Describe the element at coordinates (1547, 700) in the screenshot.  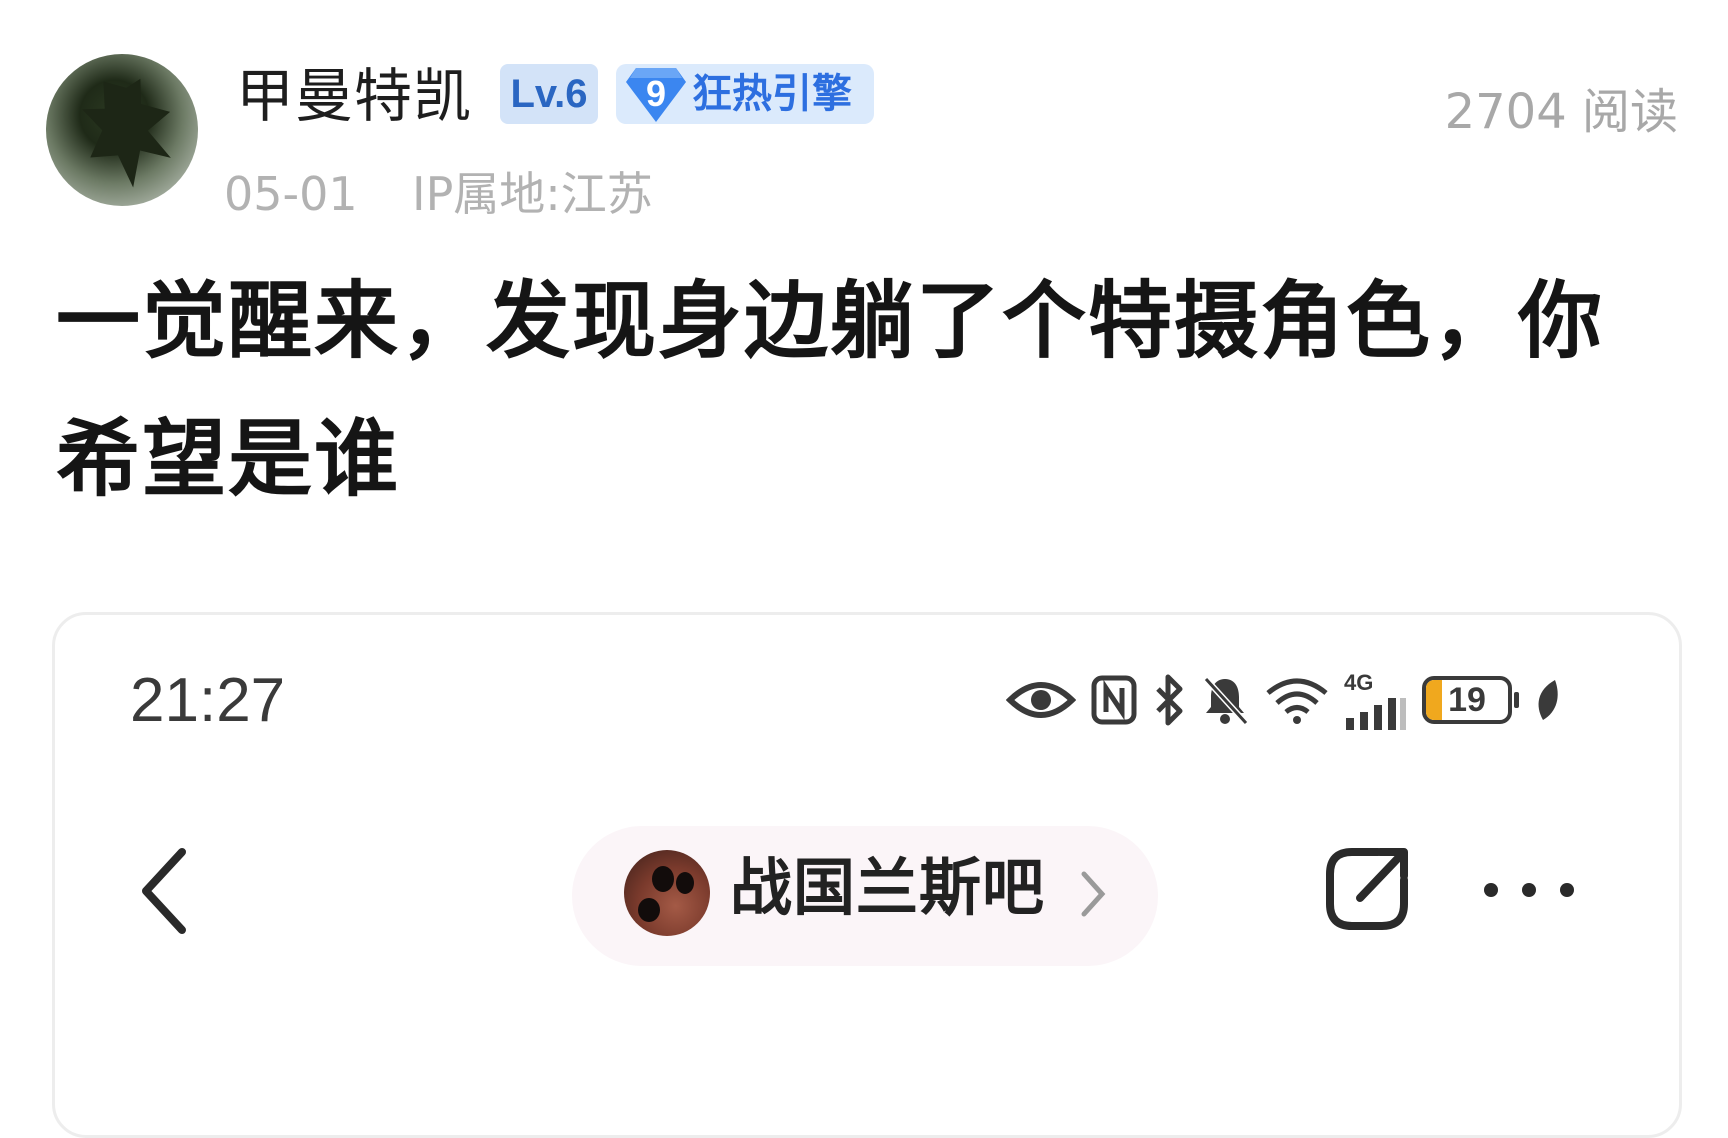
I see `leaf-icon` at that location.